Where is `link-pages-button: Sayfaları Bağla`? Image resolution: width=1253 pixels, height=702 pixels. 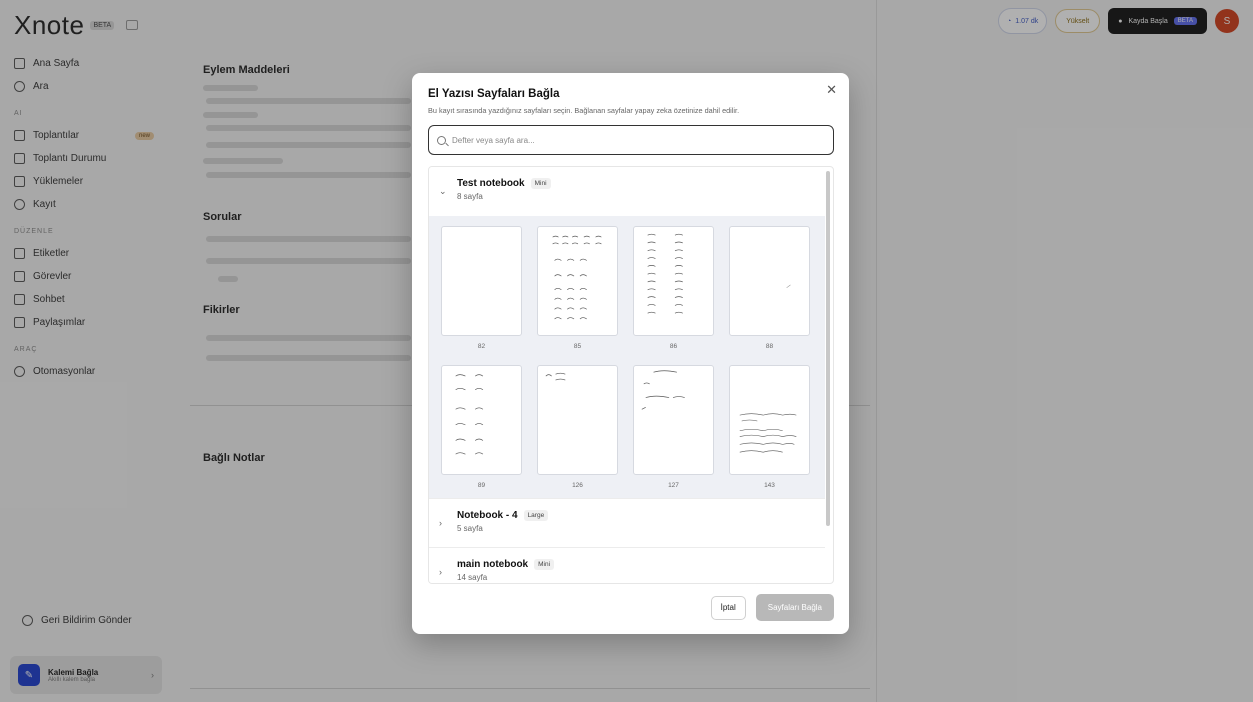
link-pages-button: Sayfaları Bağla is located at coordinates (794, 607).